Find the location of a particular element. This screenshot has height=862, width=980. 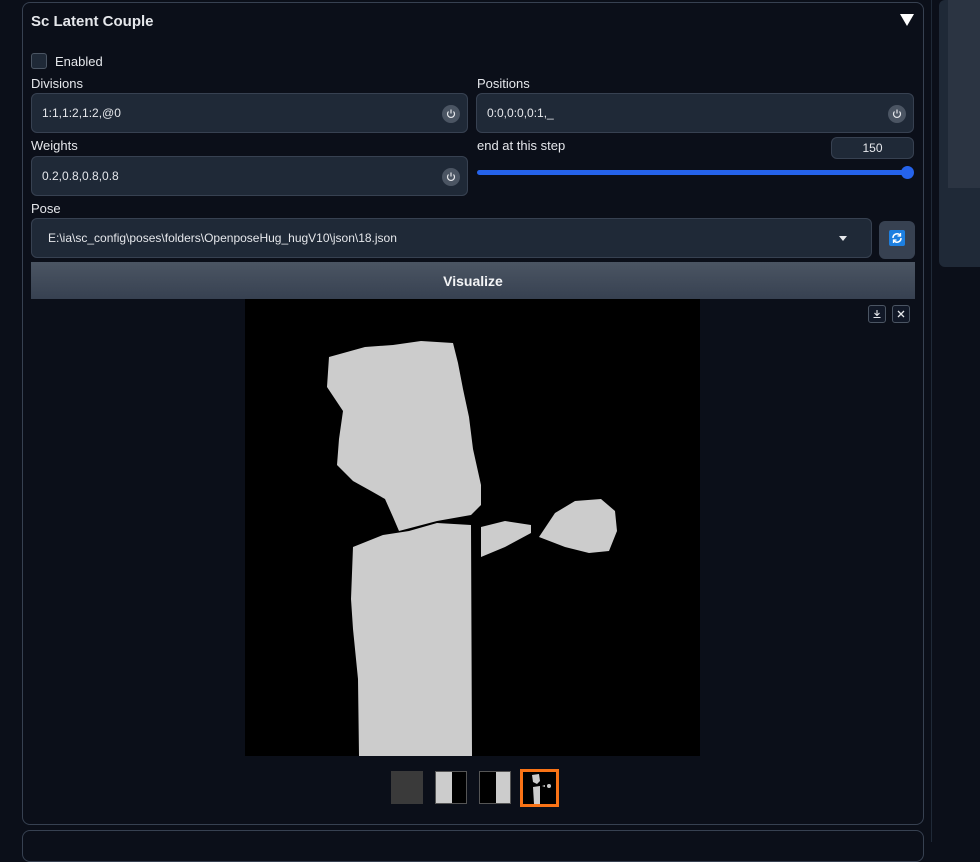

positions-input: 0:0,0:0,0:1,_ is located at coordinates (695, 113).